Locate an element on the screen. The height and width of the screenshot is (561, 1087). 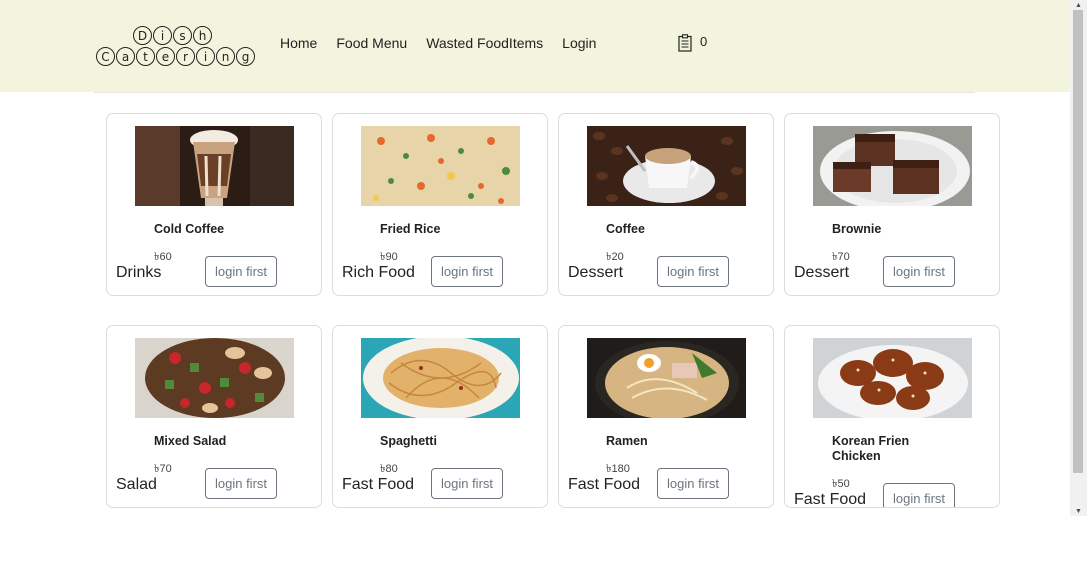
product-name: Mixed Salad is located at coordinates (190, 441).